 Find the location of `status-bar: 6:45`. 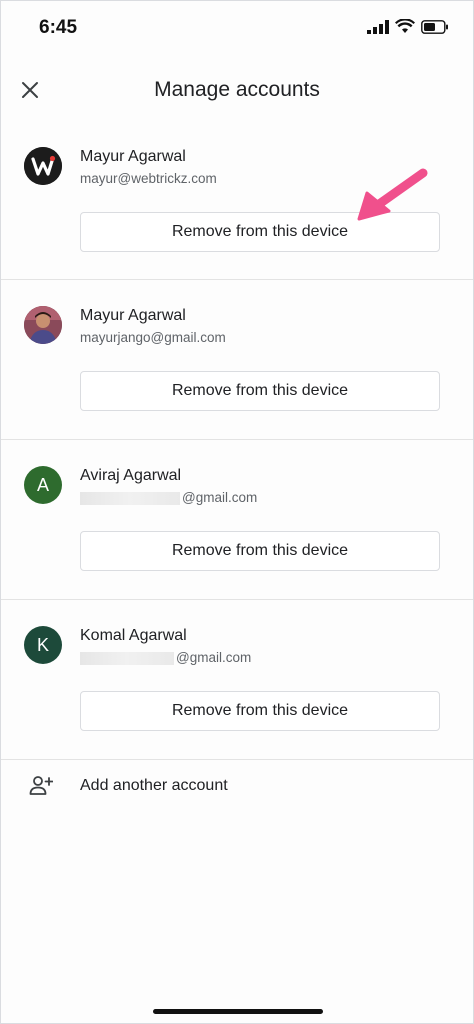

status-bar: 6:45 is located at coordinates (237, 31).